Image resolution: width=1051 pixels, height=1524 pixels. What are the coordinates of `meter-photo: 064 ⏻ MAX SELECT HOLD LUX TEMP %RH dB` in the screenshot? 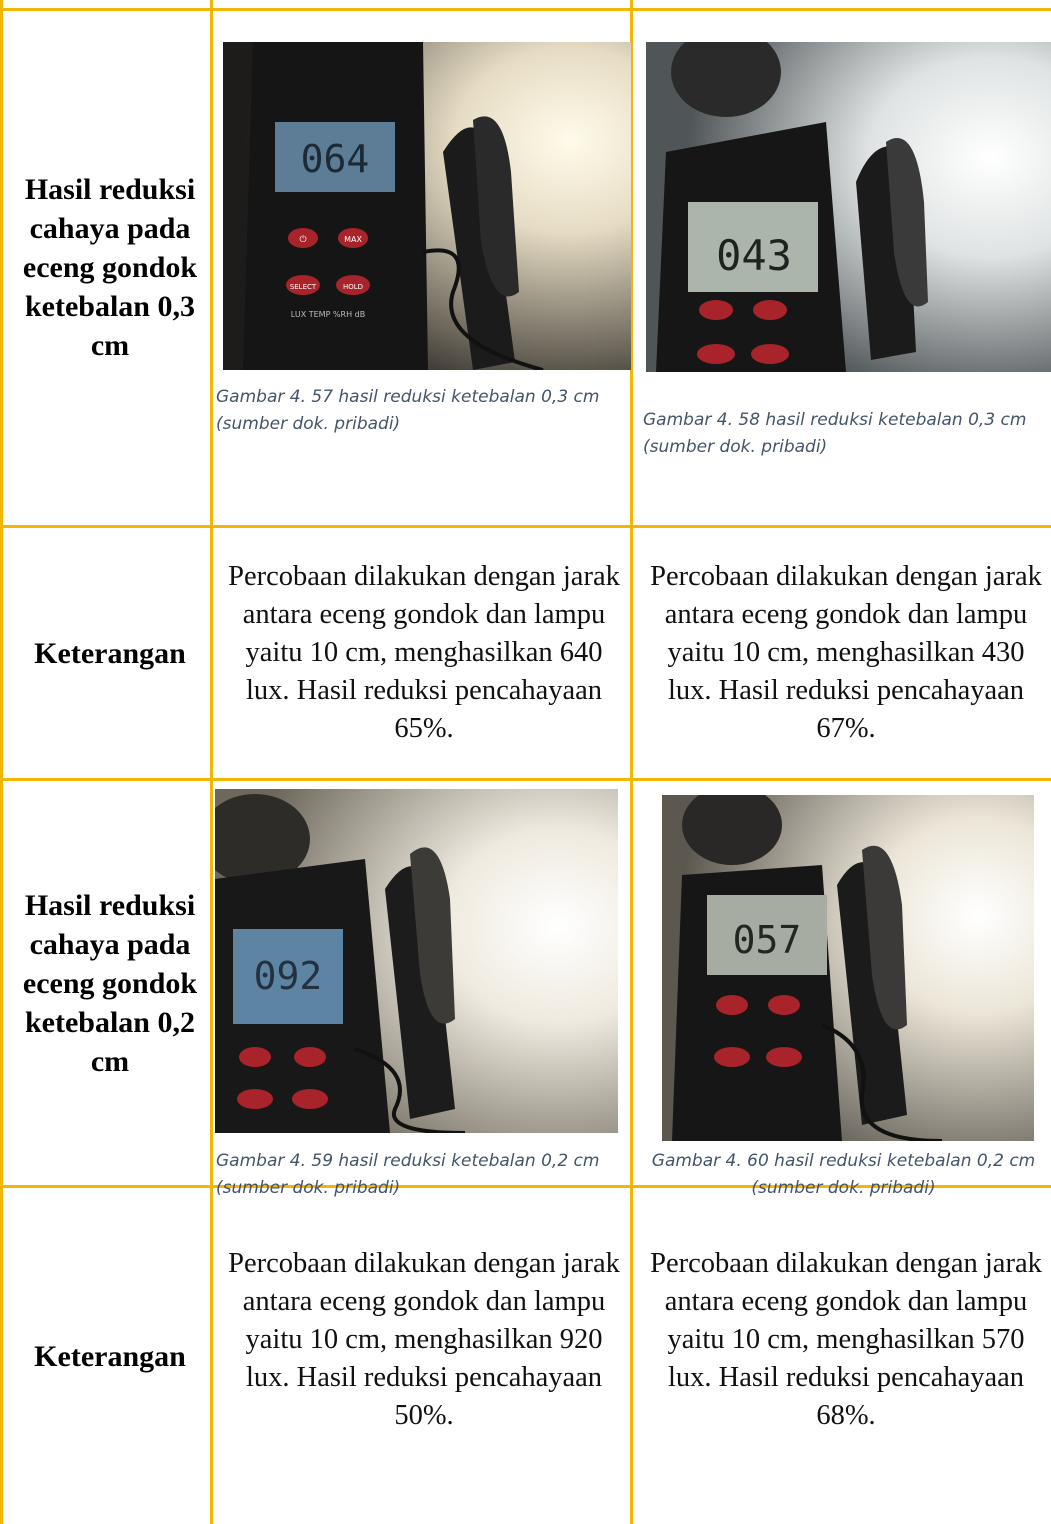 It's located at (427, 206).